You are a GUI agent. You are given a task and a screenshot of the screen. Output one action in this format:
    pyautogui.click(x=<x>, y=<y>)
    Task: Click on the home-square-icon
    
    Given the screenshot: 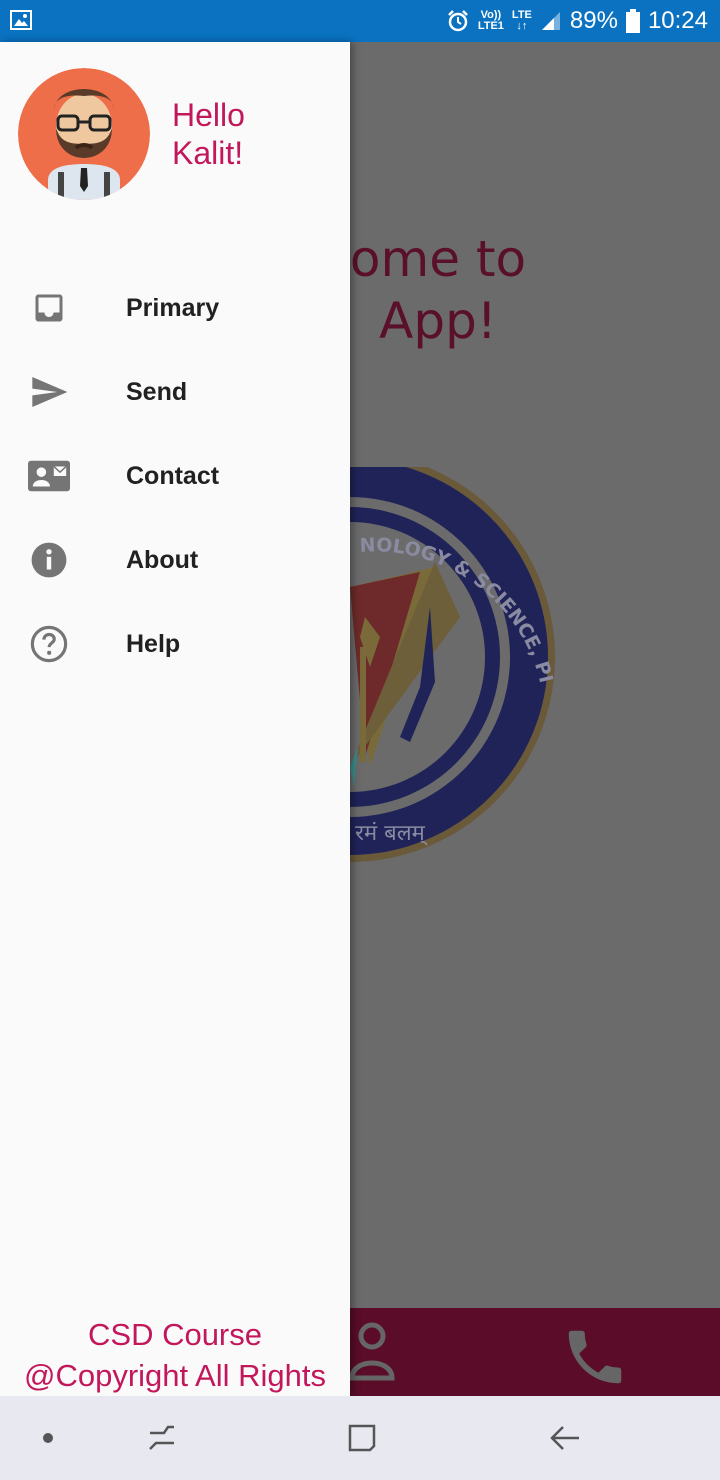 What is the action you would take?
    pyautogui.click(x=362, y=1438)
    